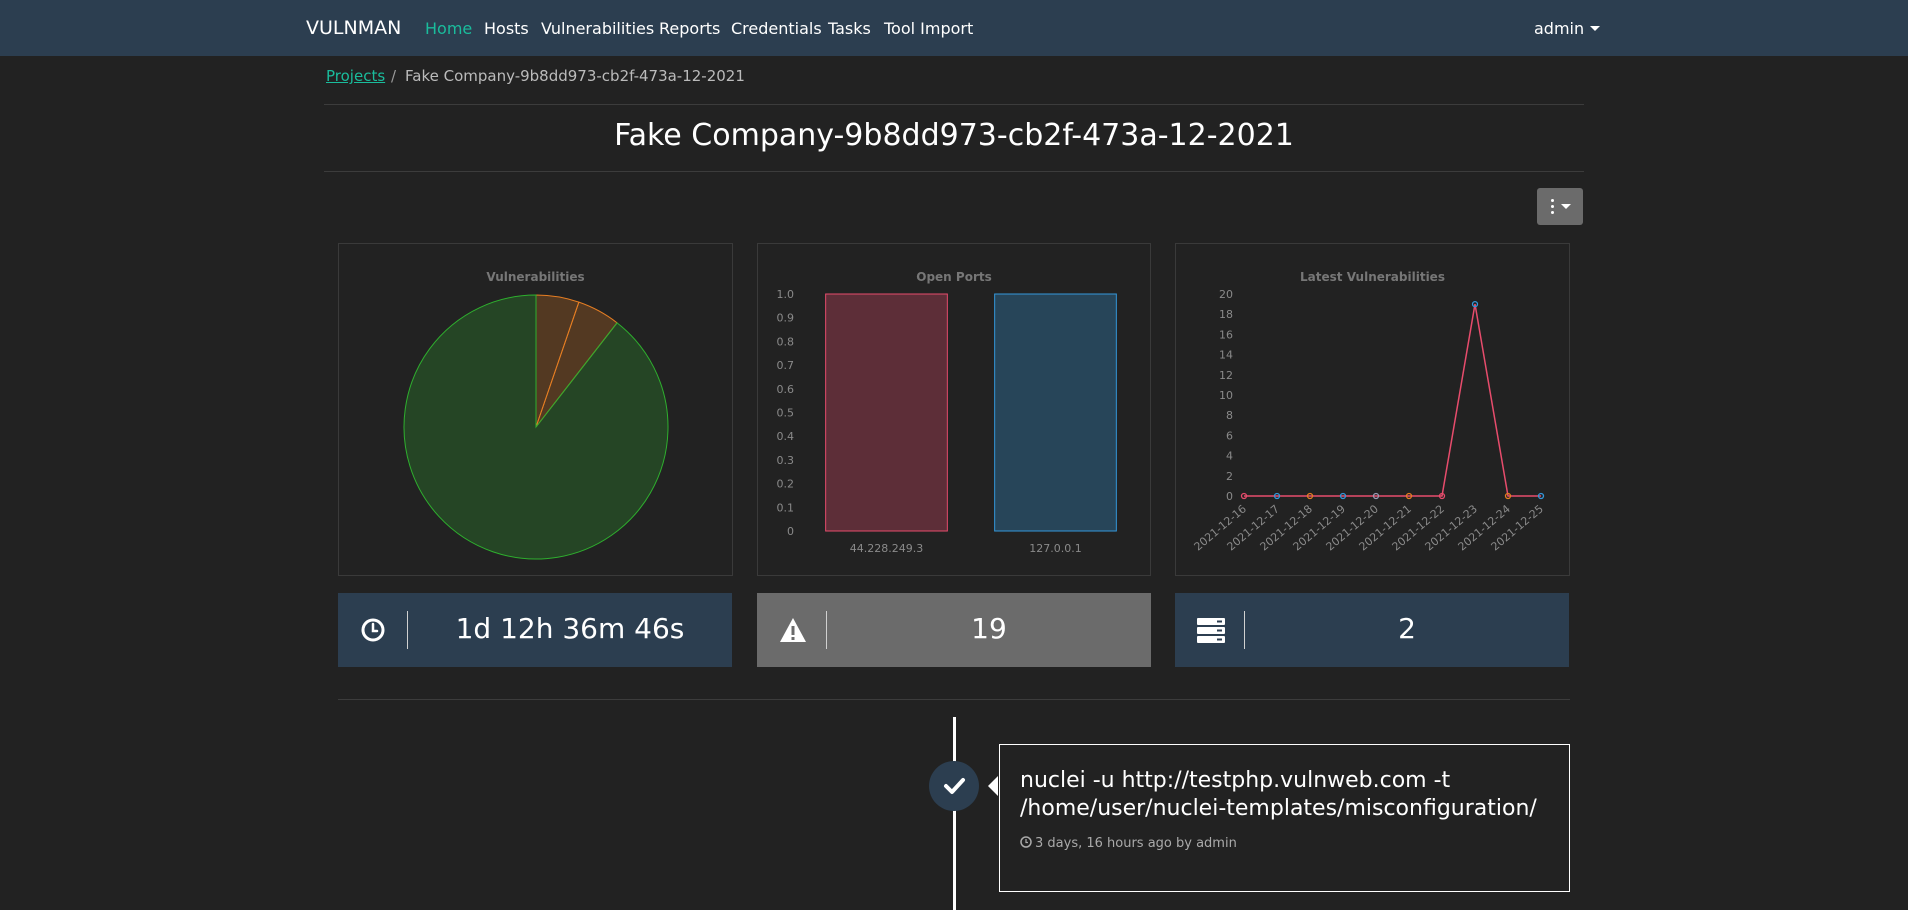  Describe the element at coordinates (849, 28) in the screenshot. I see `nav-tasks: Tasks` at that location.